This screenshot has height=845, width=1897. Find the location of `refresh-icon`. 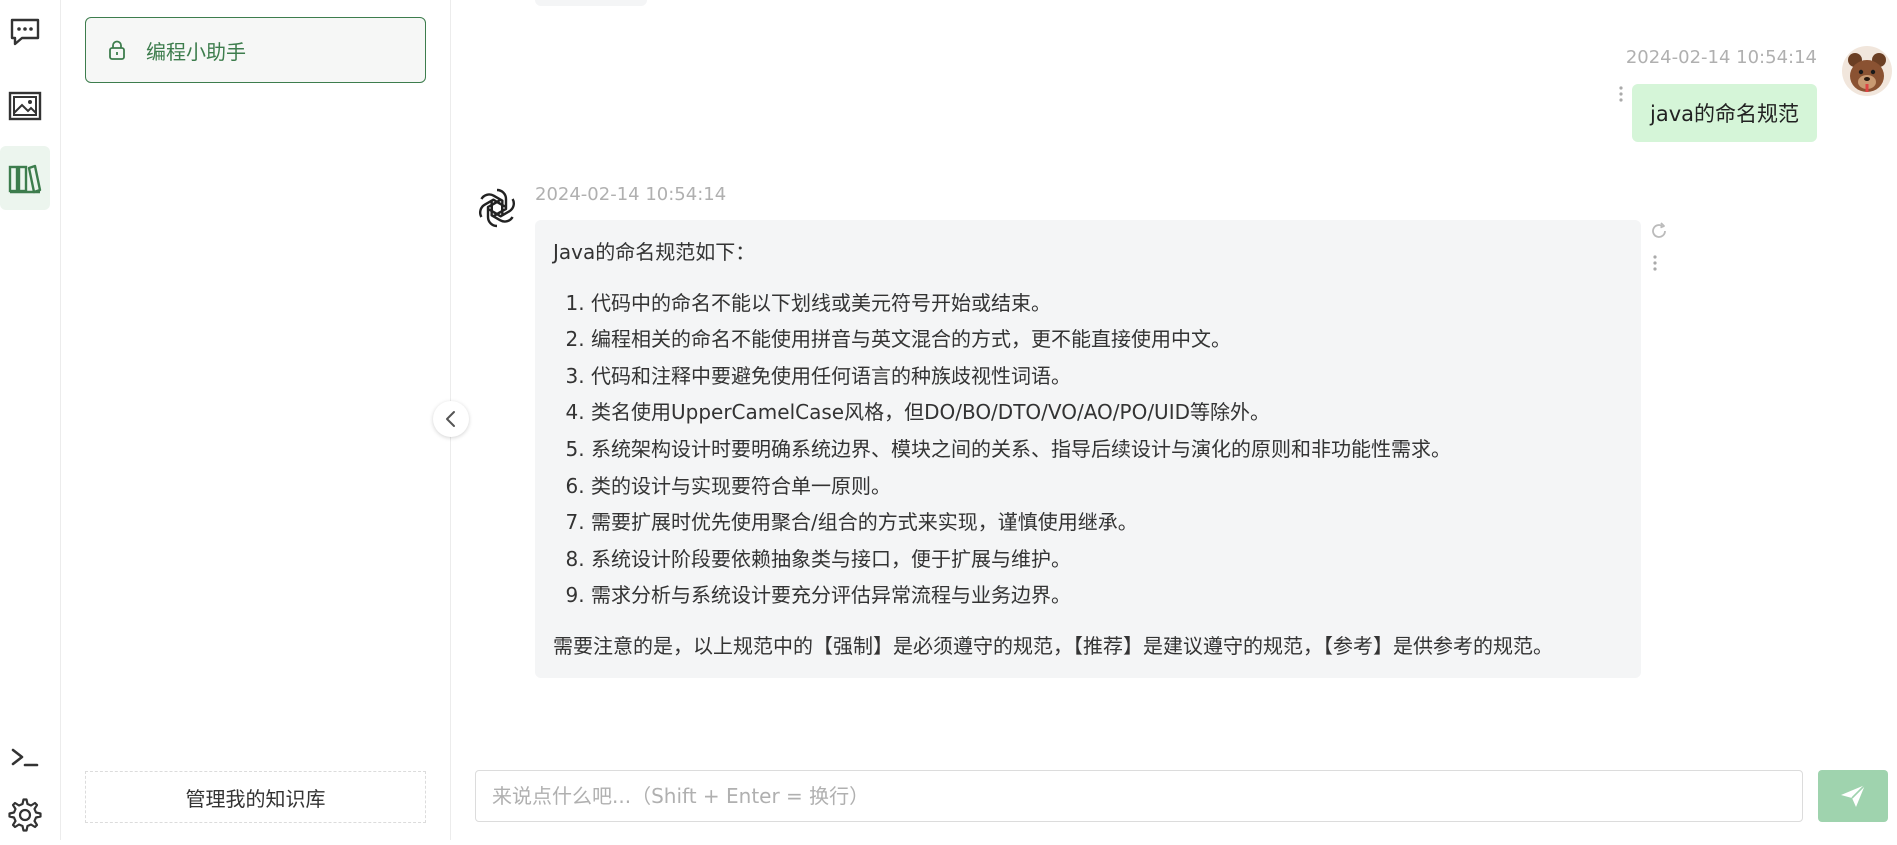

refresh-icon is located at coordinates (1659, 230).